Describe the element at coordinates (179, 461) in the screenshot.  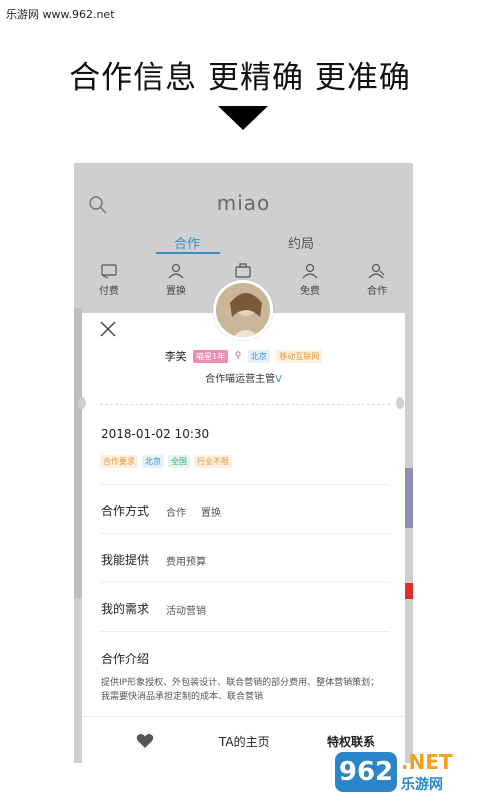
I see `tag-scope: 全国` at that location.